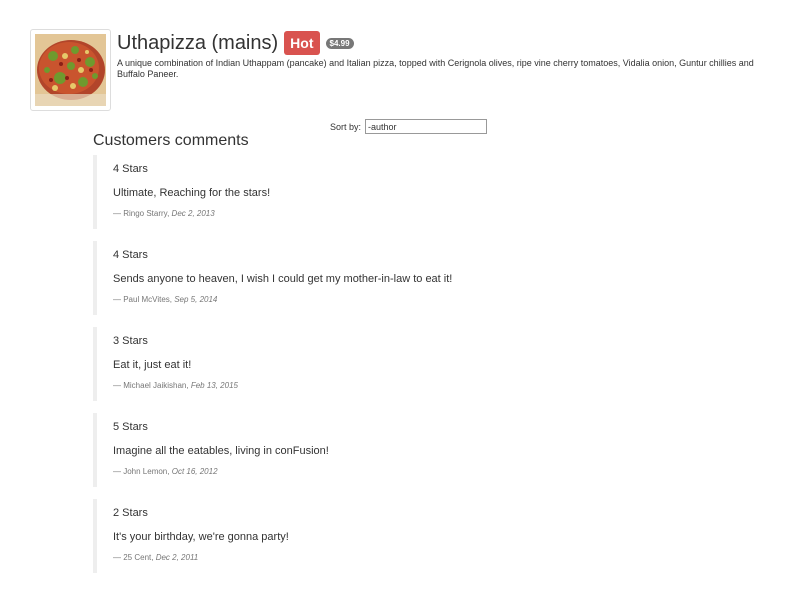 The width and height of the screenshot is (802, 599). I want to click on comment-author: — John Lemon,, so click(141, 471).